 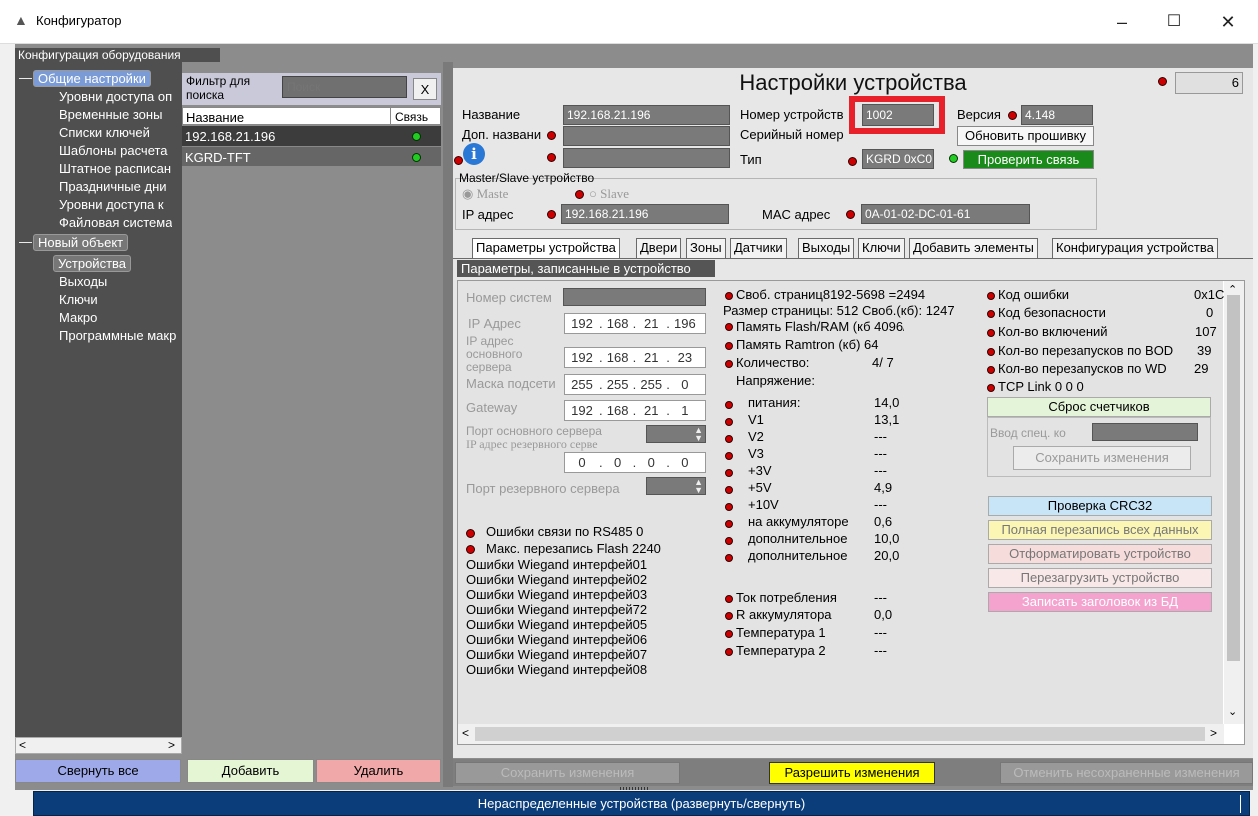 I want to click on close-icon: ✕, so click(x=1228, y=22).